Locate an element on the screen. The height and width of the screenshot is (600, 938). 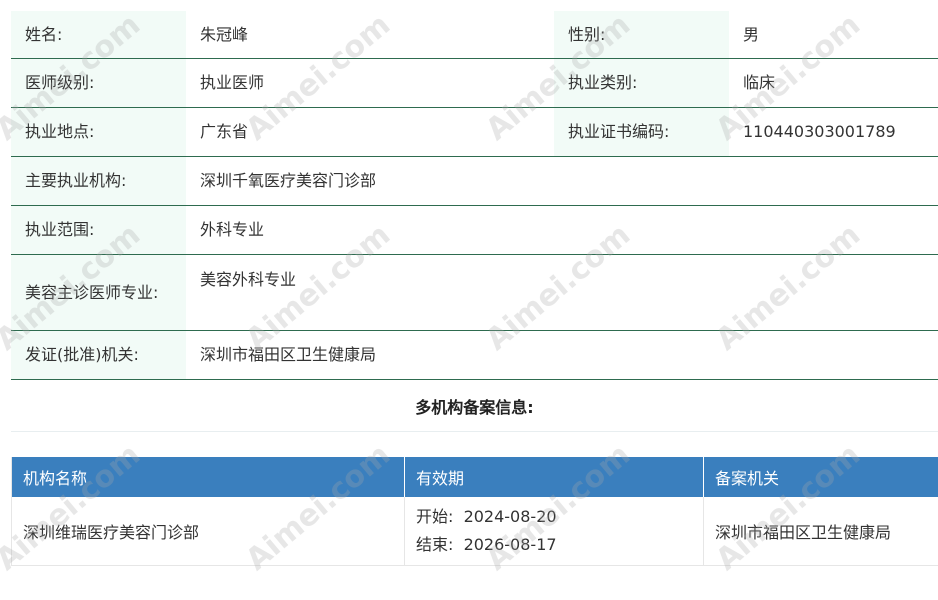
issuer-label: 发证(批准)机关: is located at coordinates (98, 355).